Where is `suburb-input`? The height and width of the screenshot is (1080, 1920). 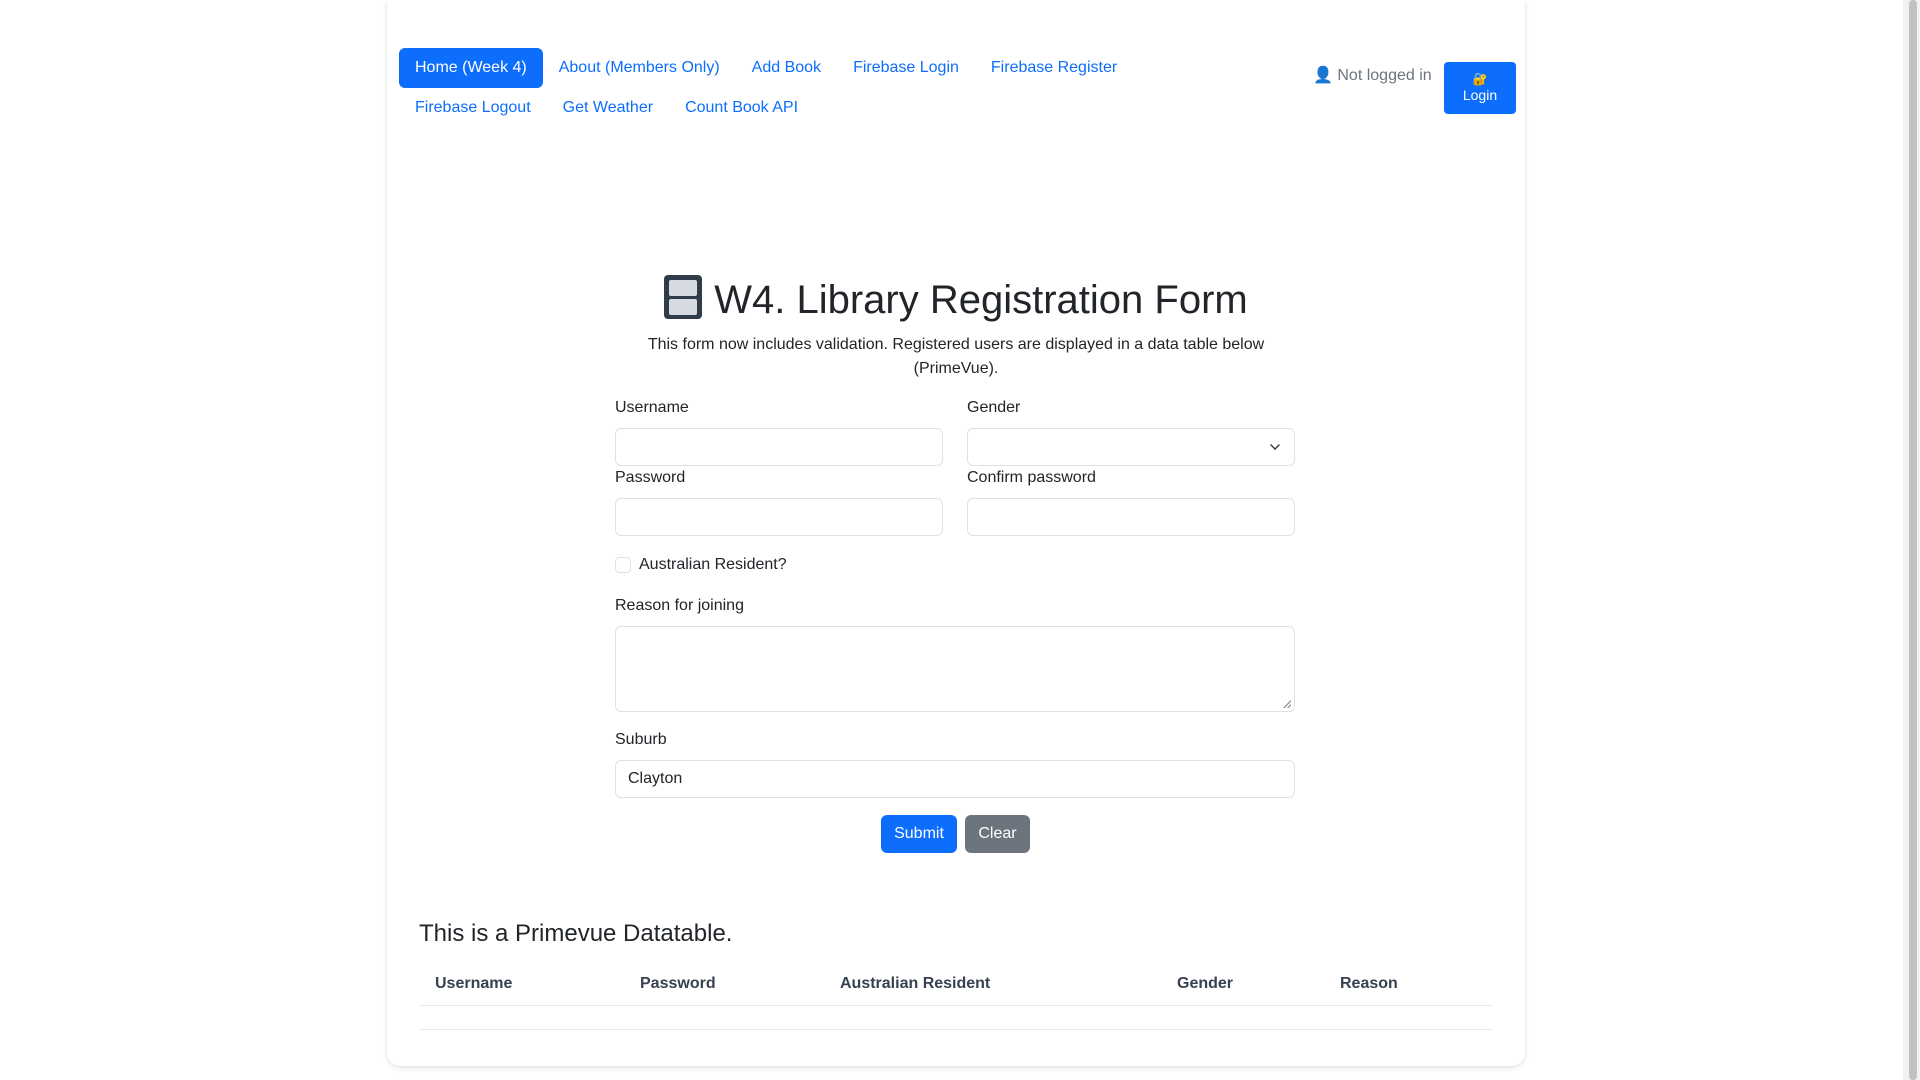
suburb-input is located at coordinates (955, 779).